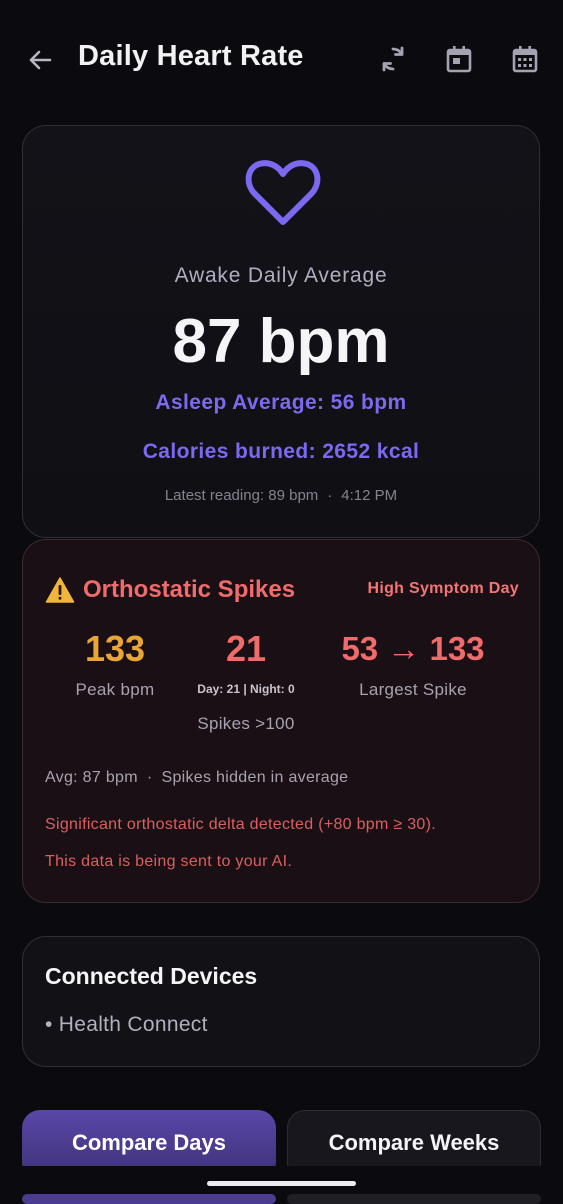 This screenshot has height=1204, width=563. Describe the element at coordinates (525, 59) in the screenshot. I see `calendar-month-icon` at that location.